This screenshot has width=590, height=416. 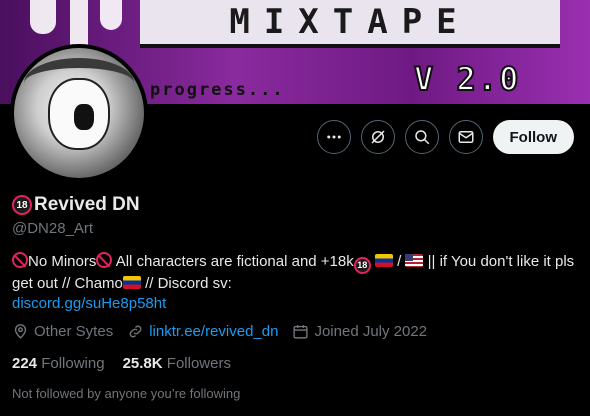 What do you see at coordinates (445, 137) in the screenshot?
I see `profile-actions: Follow` at bounding box center [445, 137].